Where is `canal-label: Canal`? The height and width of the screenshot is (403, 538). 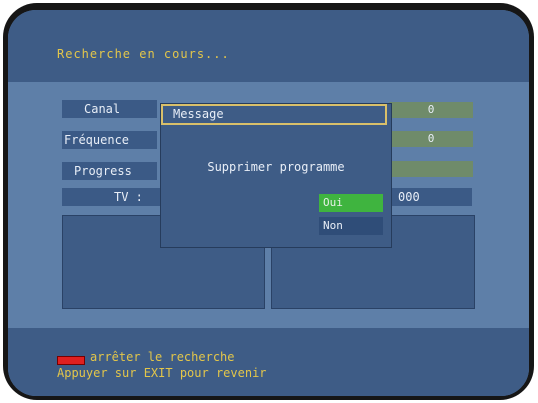
canal-label: Canal is located at coordinates (109, 109).